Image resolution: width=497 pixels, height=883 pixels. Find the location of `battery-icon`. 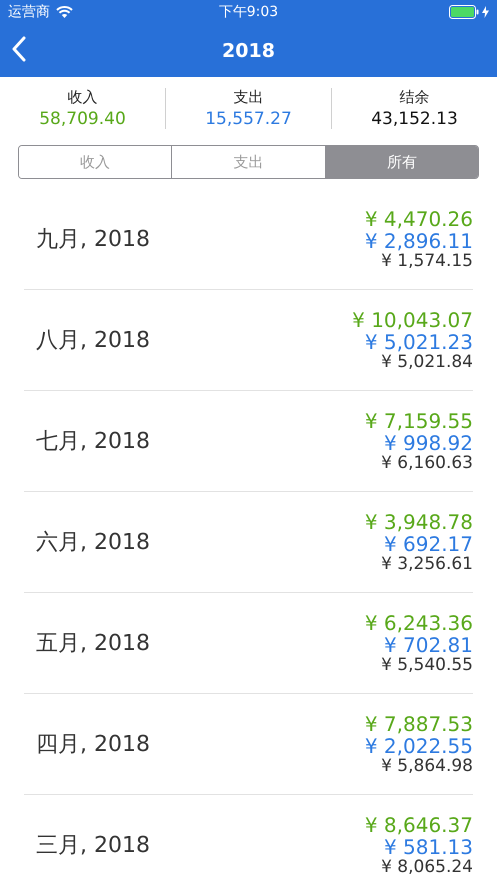

battery-icon is located at coordinates (463, 12).